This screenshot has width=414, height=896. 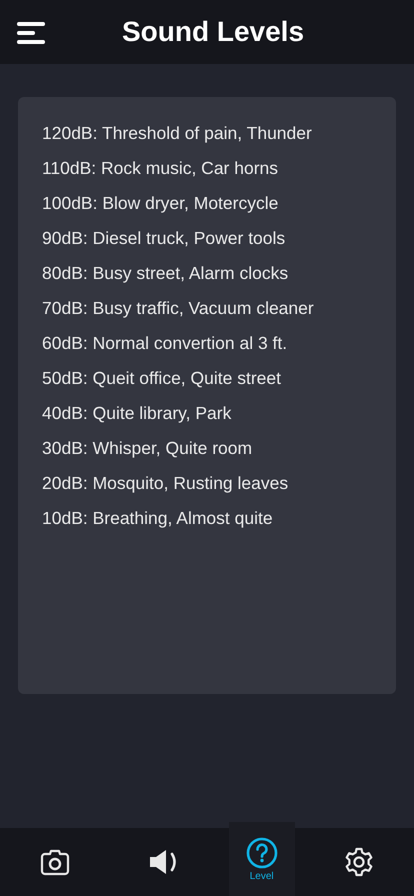 What do you see at coordinates (165, 343) in the screenshot?
I see `level-text: 60dB: Normal convertion al 3 ft.` at bounding box center [165, 343].